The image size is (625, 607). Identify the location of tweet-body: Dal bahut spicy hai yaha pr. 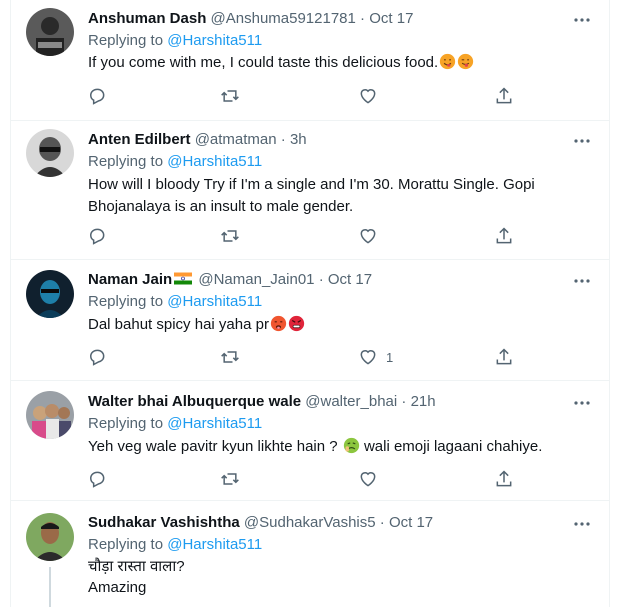
(178, 324).